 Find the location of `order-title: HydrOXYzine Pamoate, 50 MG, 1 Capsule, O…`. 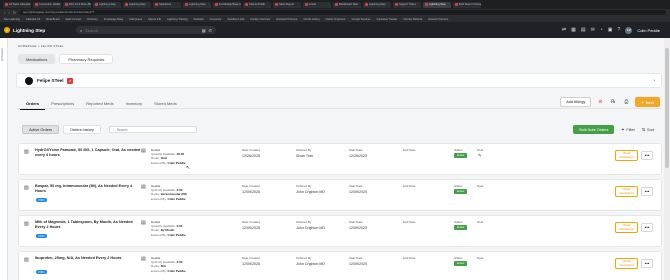

order-title: HydrOXYzine Pamoate, 50 MG, 1 Capsule, O… is located at coordinates (89, 153).